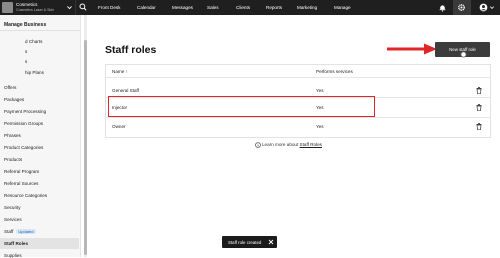  I want to click on role-name: General Staff, so click(125, 90).